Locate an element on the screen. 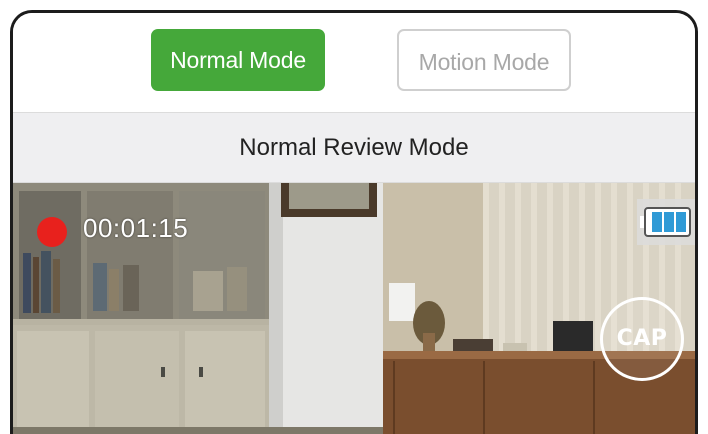 The height and width of the screenshot is (434, 708). motion-mode-button: Motion Mode is located at coordinates (484, 60).